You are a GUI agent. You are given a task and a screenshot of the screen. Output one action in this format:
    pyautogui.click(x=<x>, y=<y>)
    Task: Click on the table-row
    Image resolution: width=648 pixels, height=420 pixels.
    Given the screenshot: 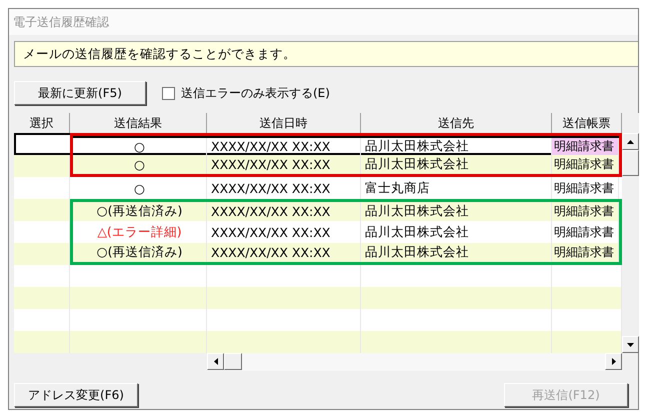 What is the action you would take?
    pyautogui.click(x=318, y=298)
    